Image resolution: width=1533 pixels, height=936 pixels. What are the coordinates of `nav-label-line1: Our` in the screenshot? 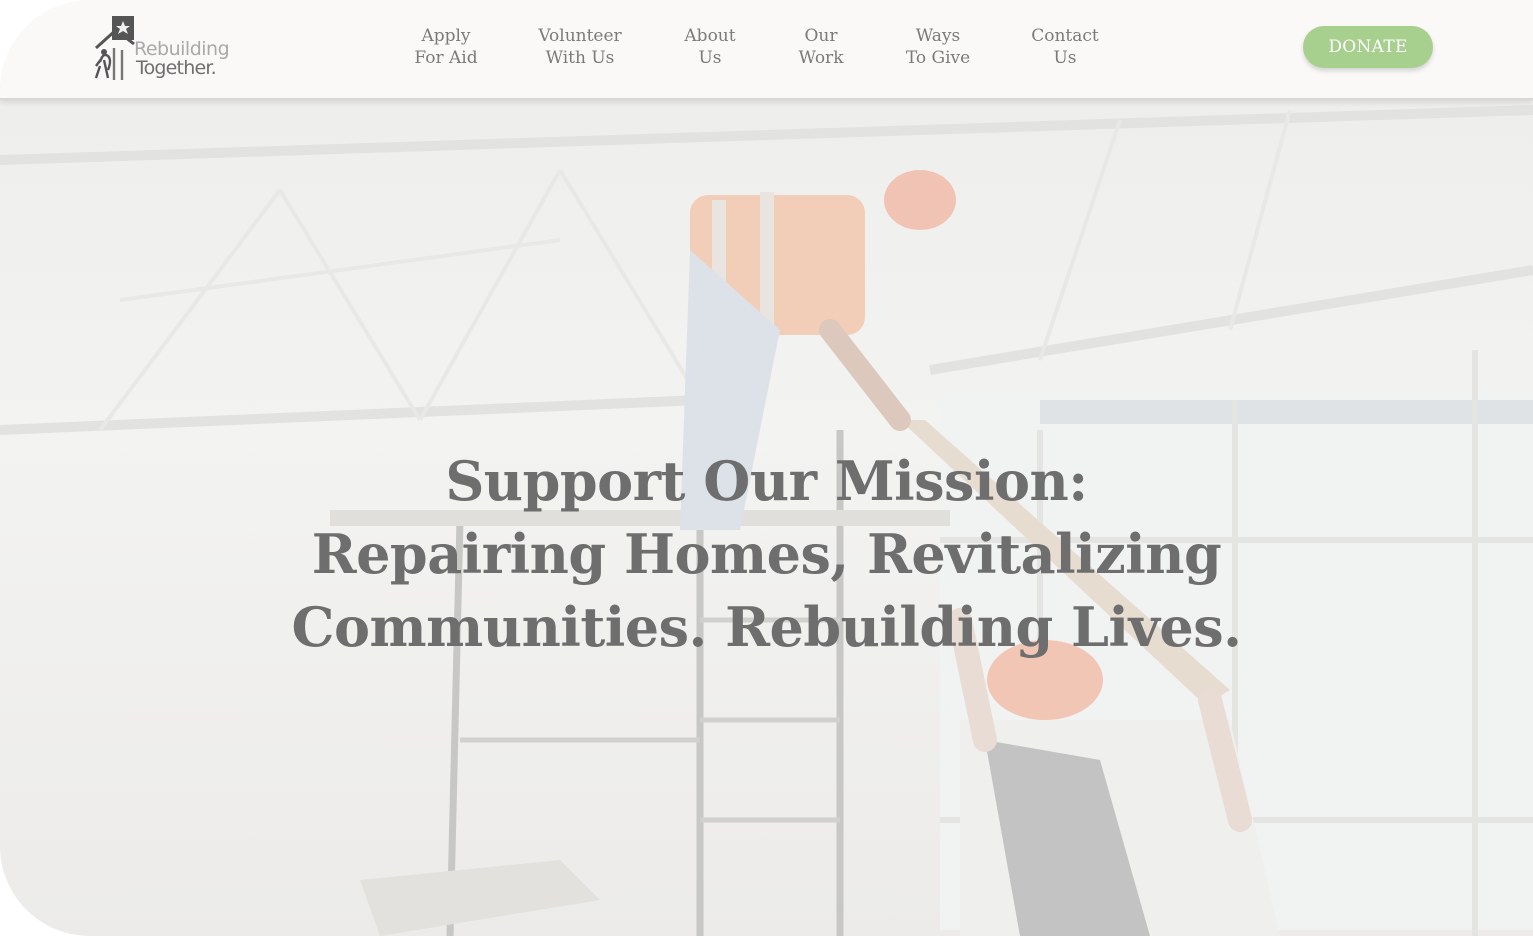 It's located at (821, 36).